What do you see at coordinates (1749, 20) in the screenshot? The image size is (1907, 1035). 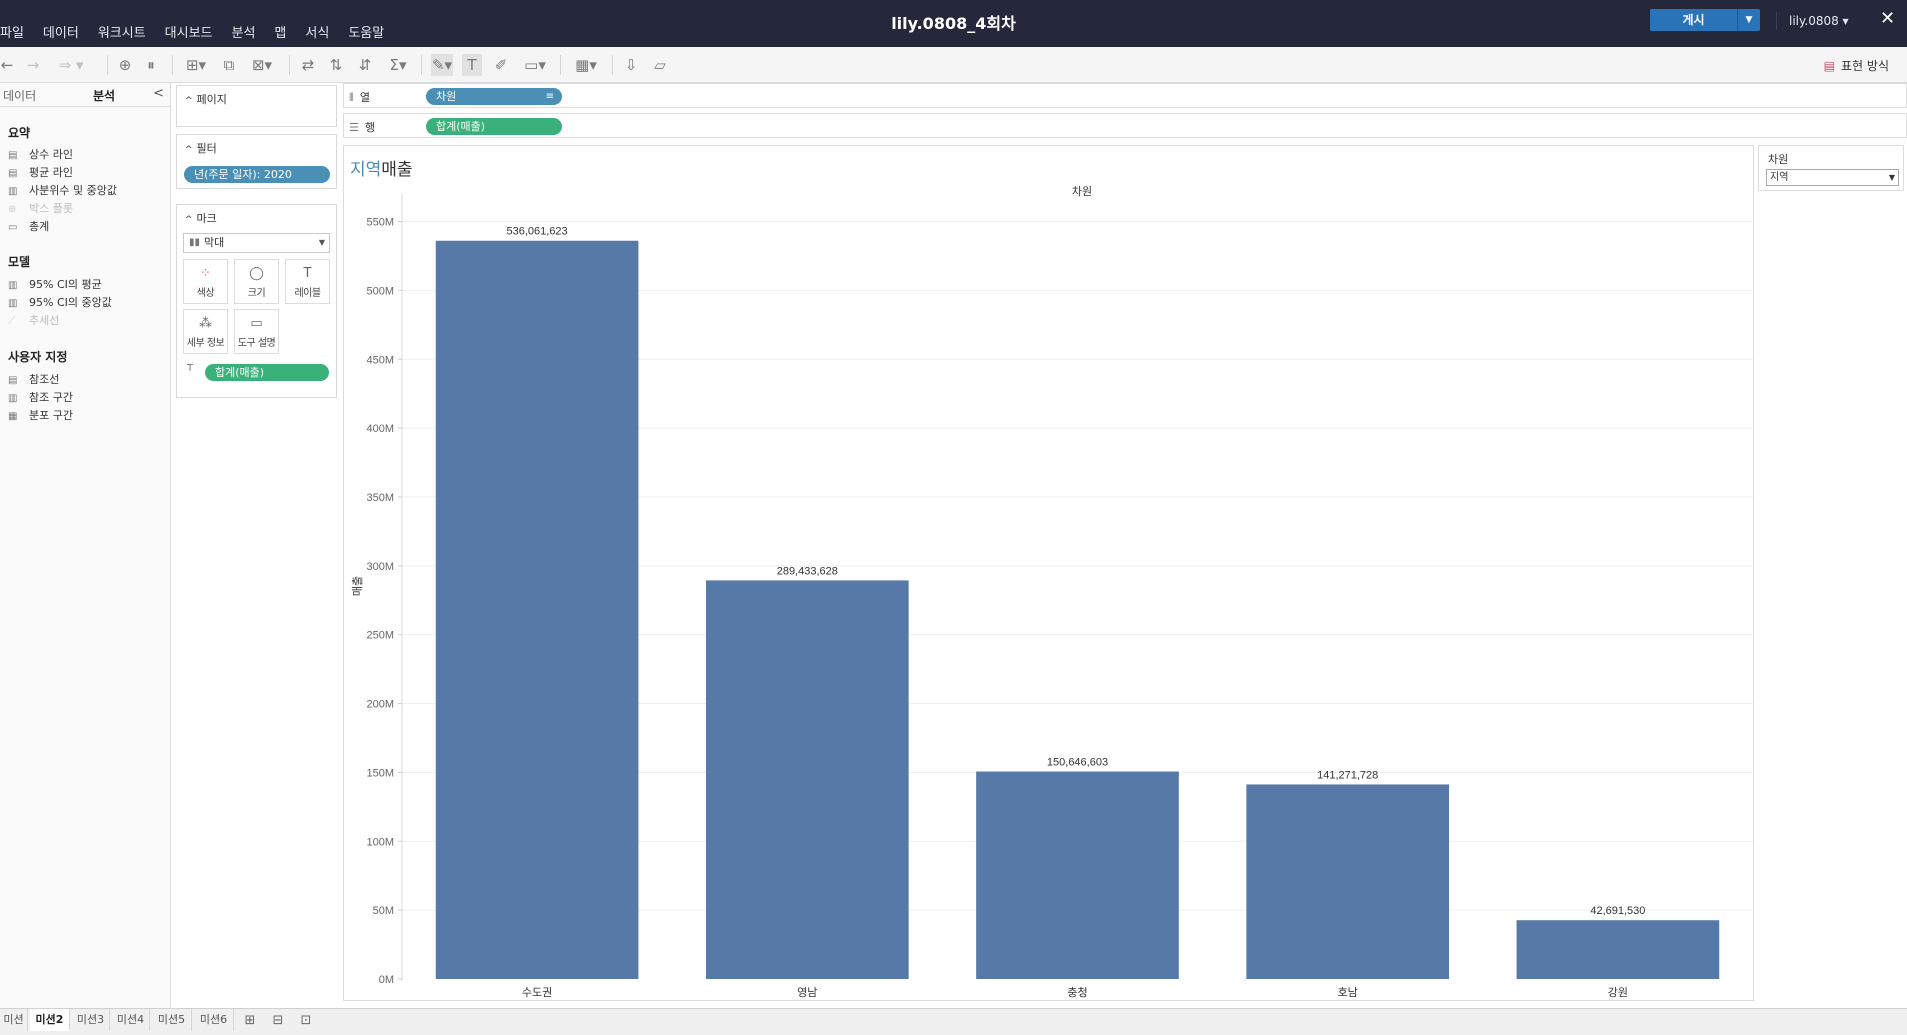 I see `publish-dropdown-icon: ▼` at bounding box center [1749, 20].